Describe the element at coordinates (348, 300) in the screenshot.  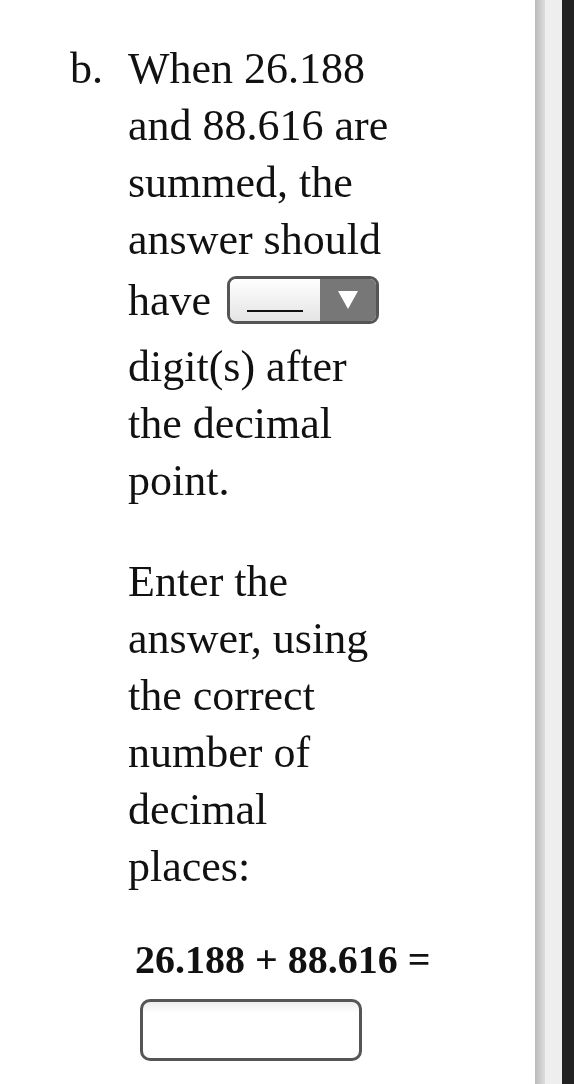
I see `caret-icon` at that location.